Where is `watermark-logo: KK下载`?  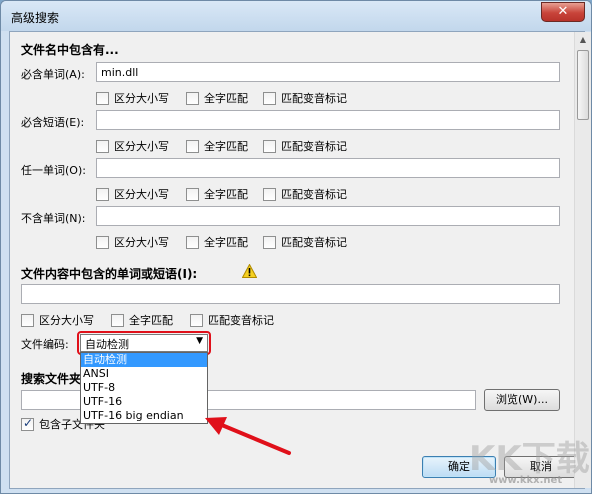 watermark-logo: KK下载 is located at coordinates (529, 459).